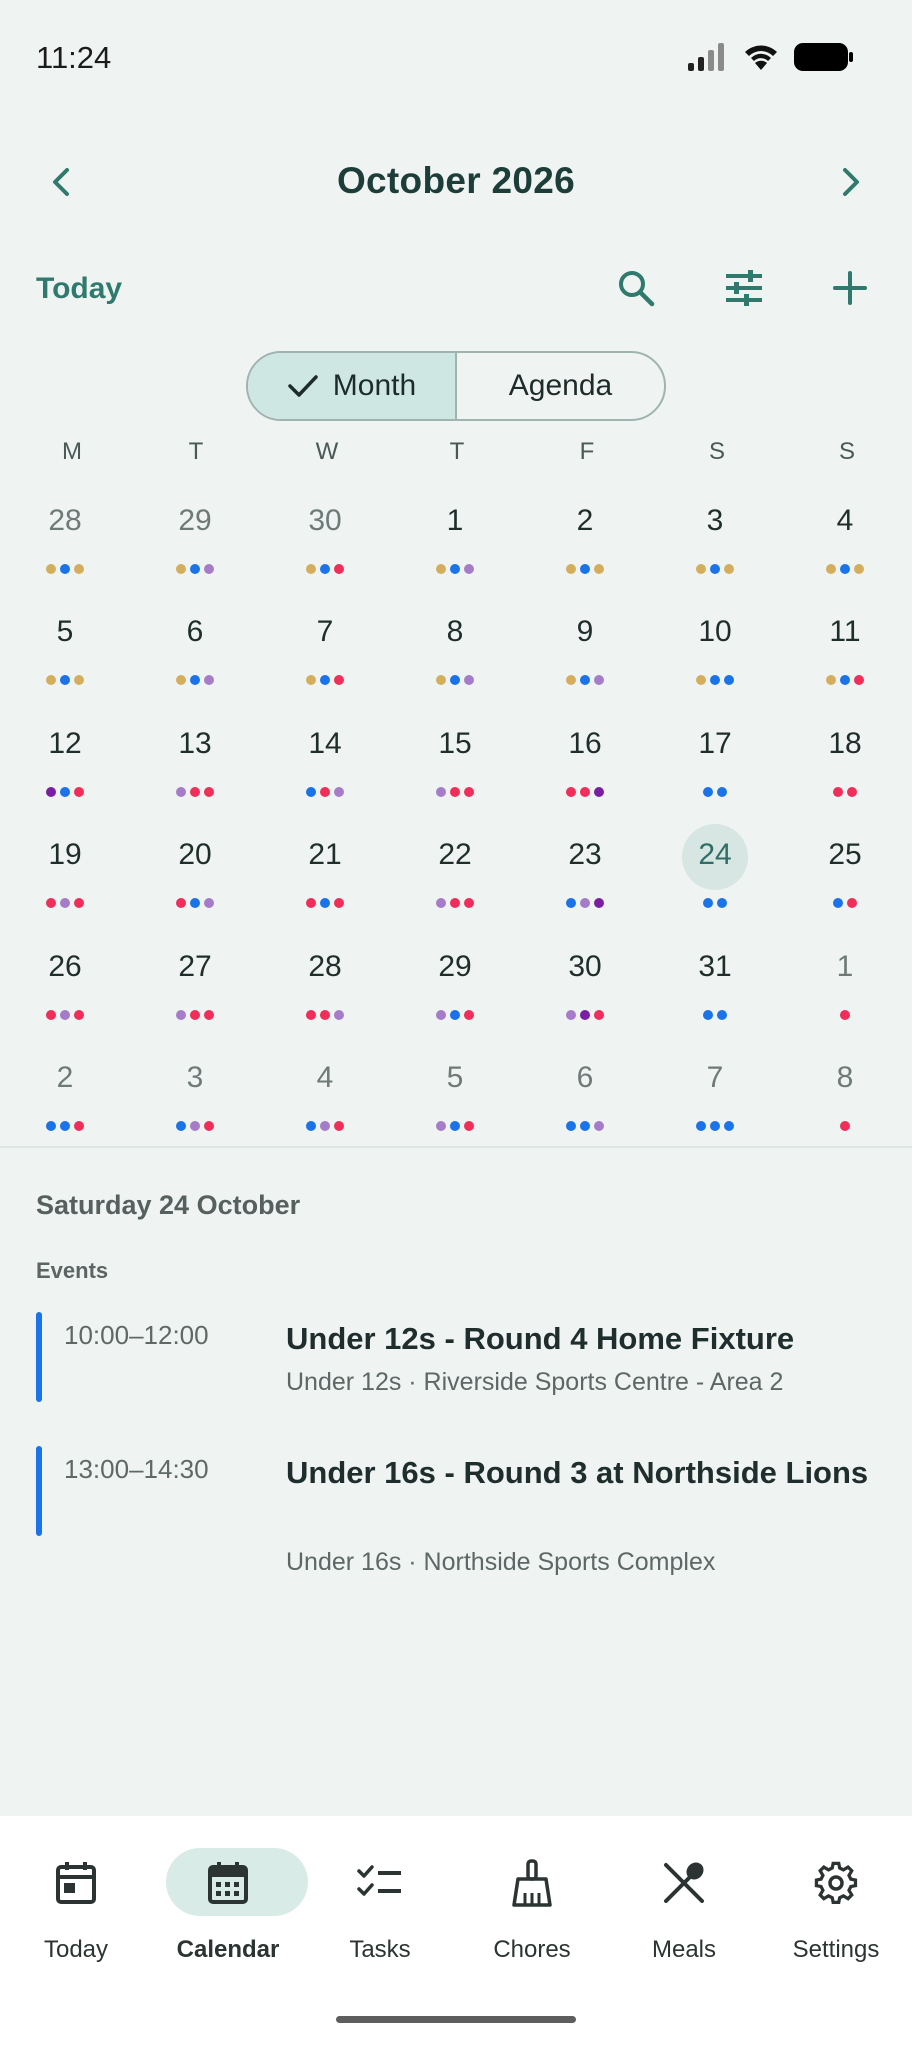 The width and height of the screenshot is (912, 2048). I want to click on calendar-day: 14, so click(325, 768).